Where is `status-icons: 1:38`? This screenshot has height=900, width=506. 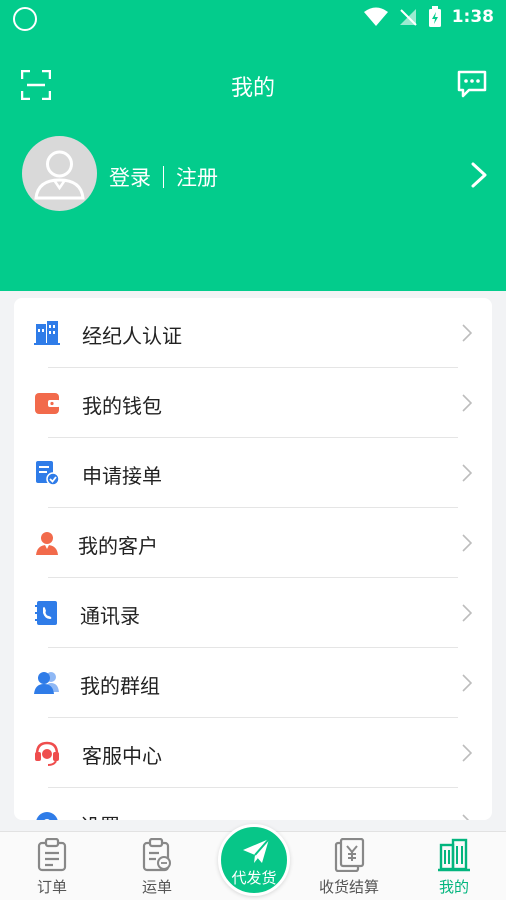 status-icons: 1:38 is located at coordinates (428, 17).